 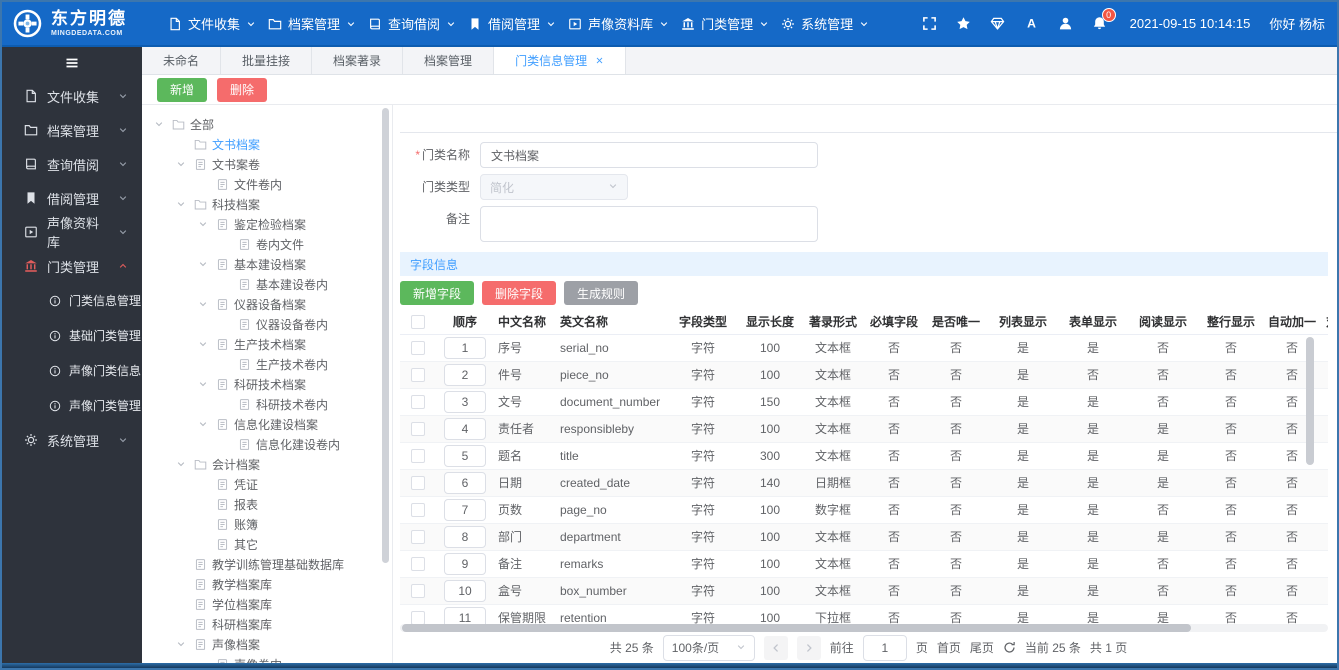 I want to click on tree-node-2: 文书档案, so click(x=265, y=144).